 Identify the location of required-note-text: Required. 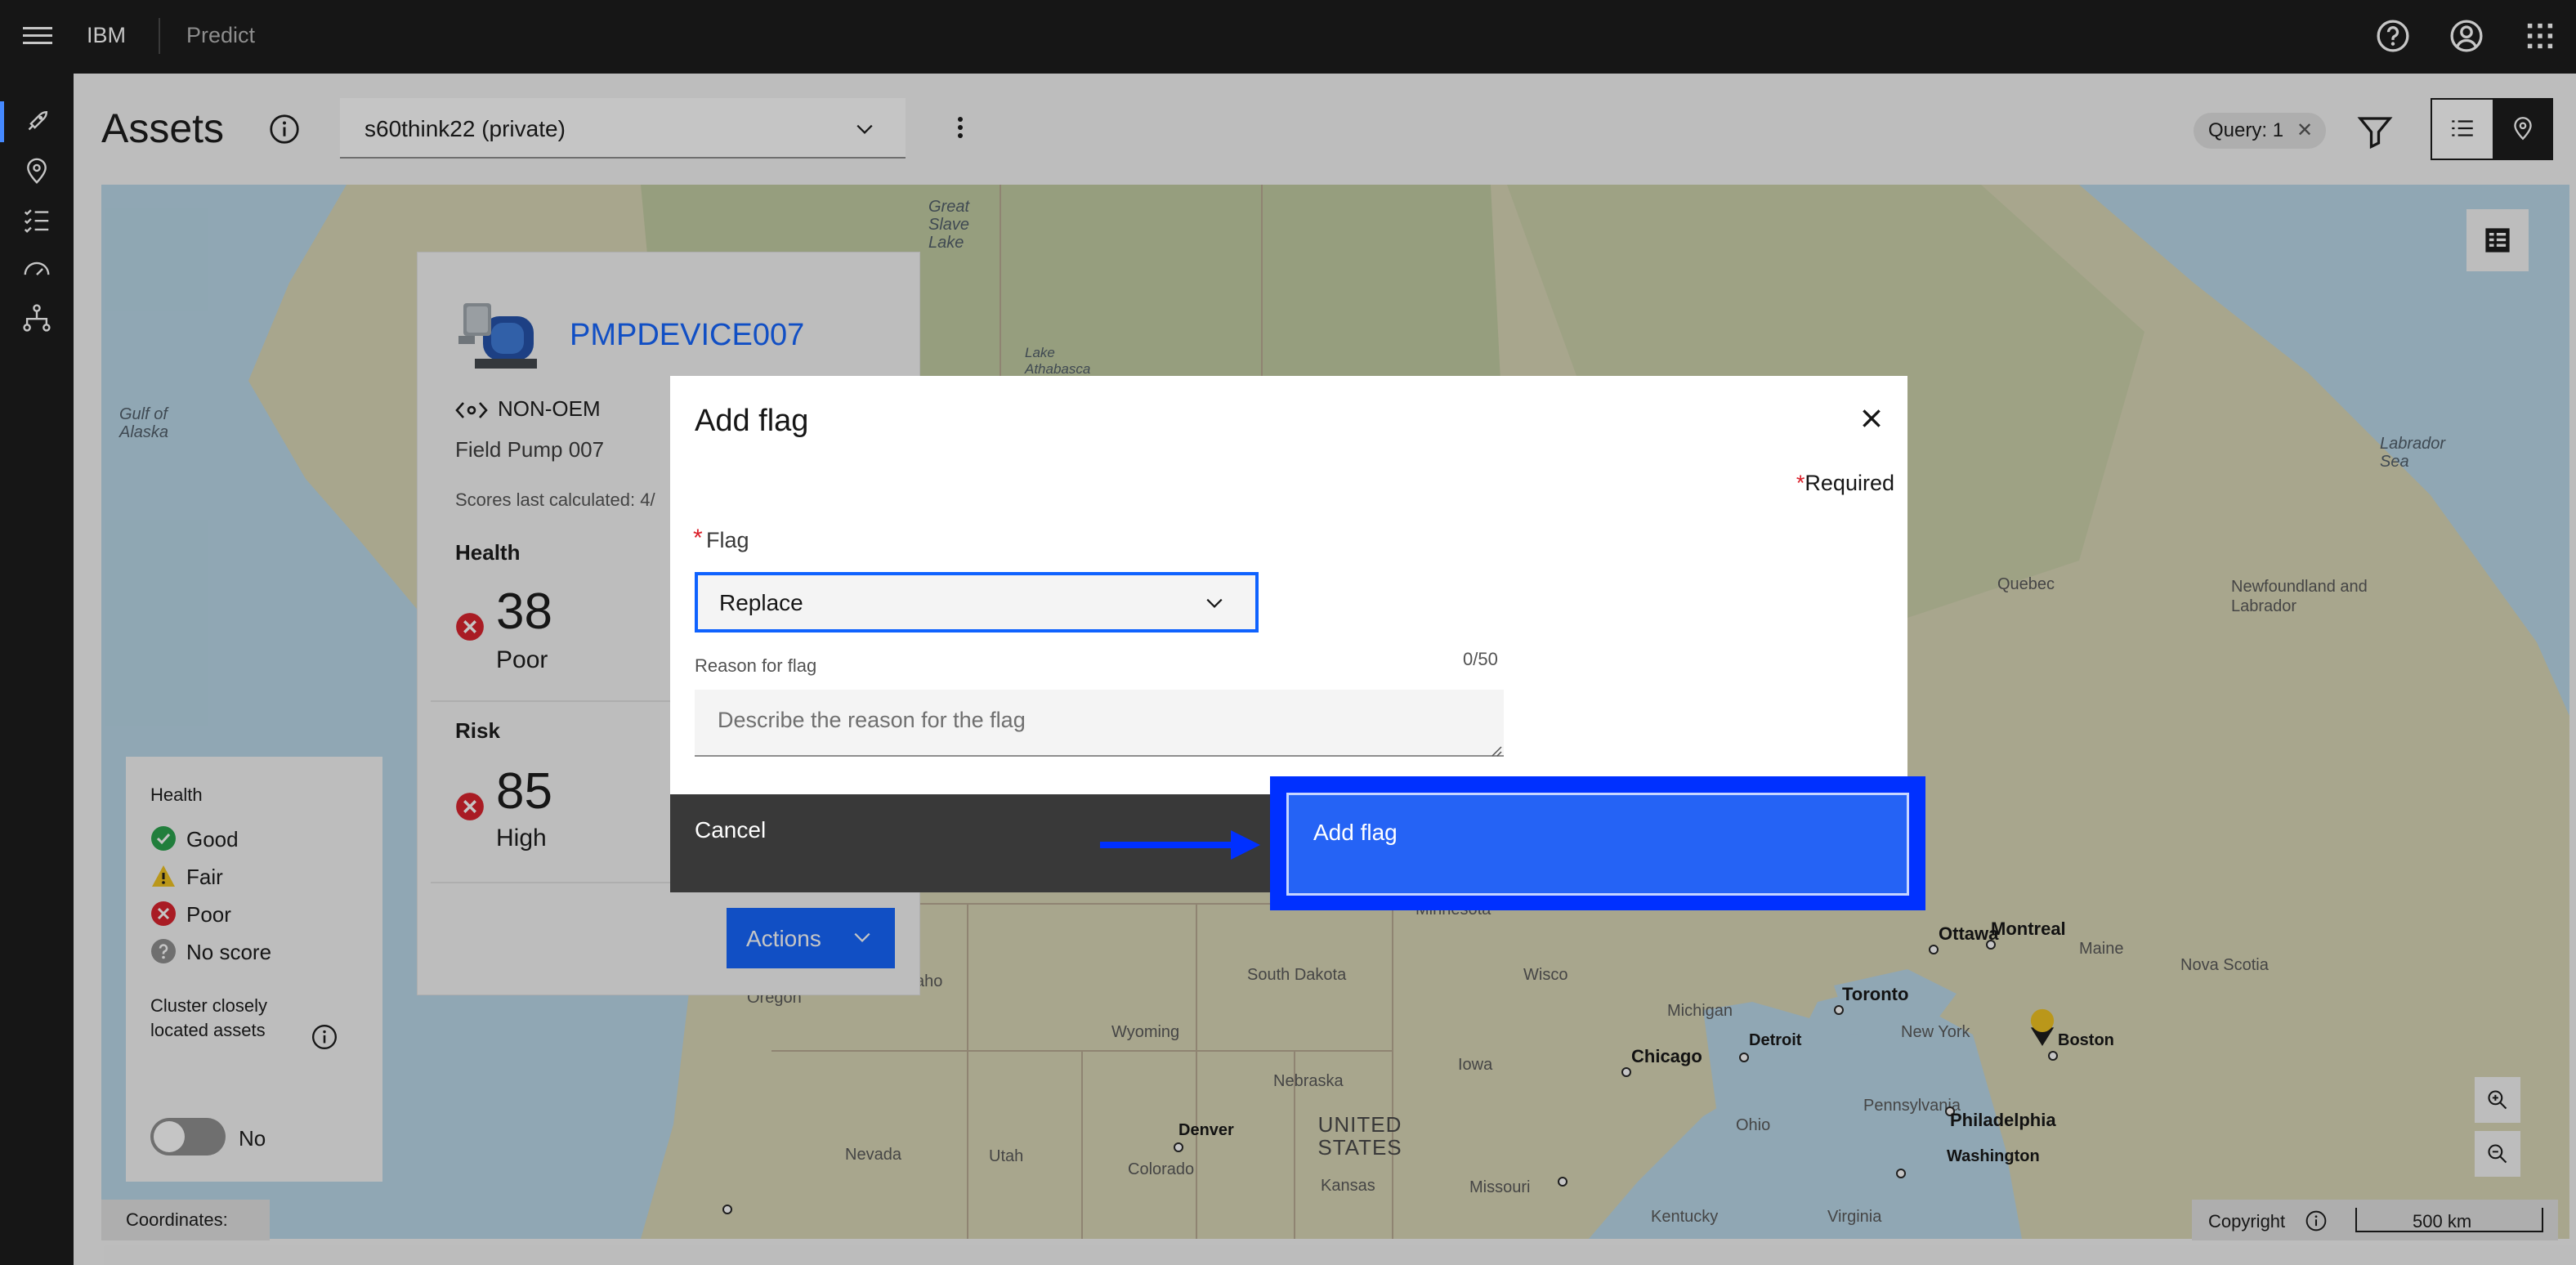
(1849, 483).